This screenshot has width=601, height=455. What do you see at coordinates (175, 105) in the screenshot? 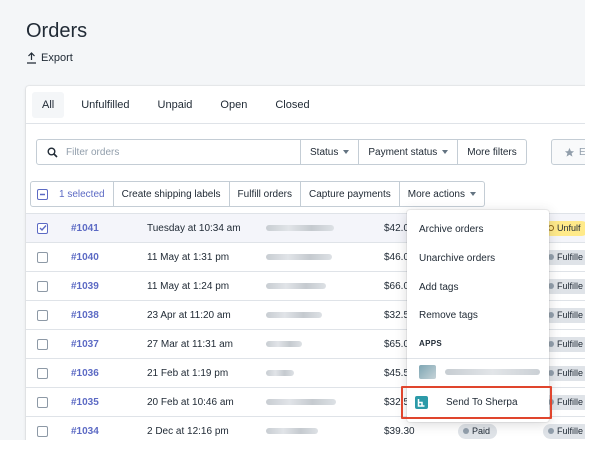
I see `tab-unpaid: Unpaid` at bounding box center [175, 105].